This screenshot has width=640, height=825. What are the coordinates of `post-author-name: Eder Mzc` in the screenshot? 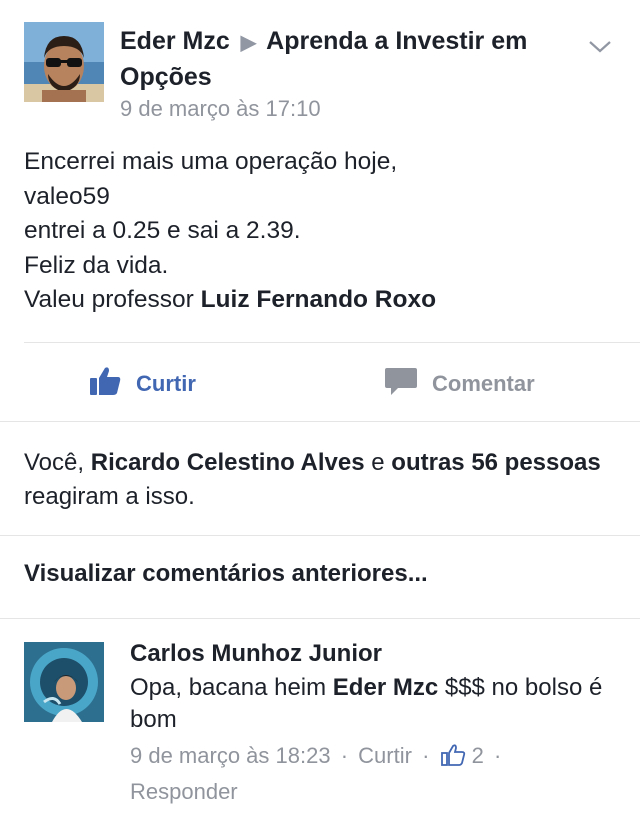 It's located at (175, 41).